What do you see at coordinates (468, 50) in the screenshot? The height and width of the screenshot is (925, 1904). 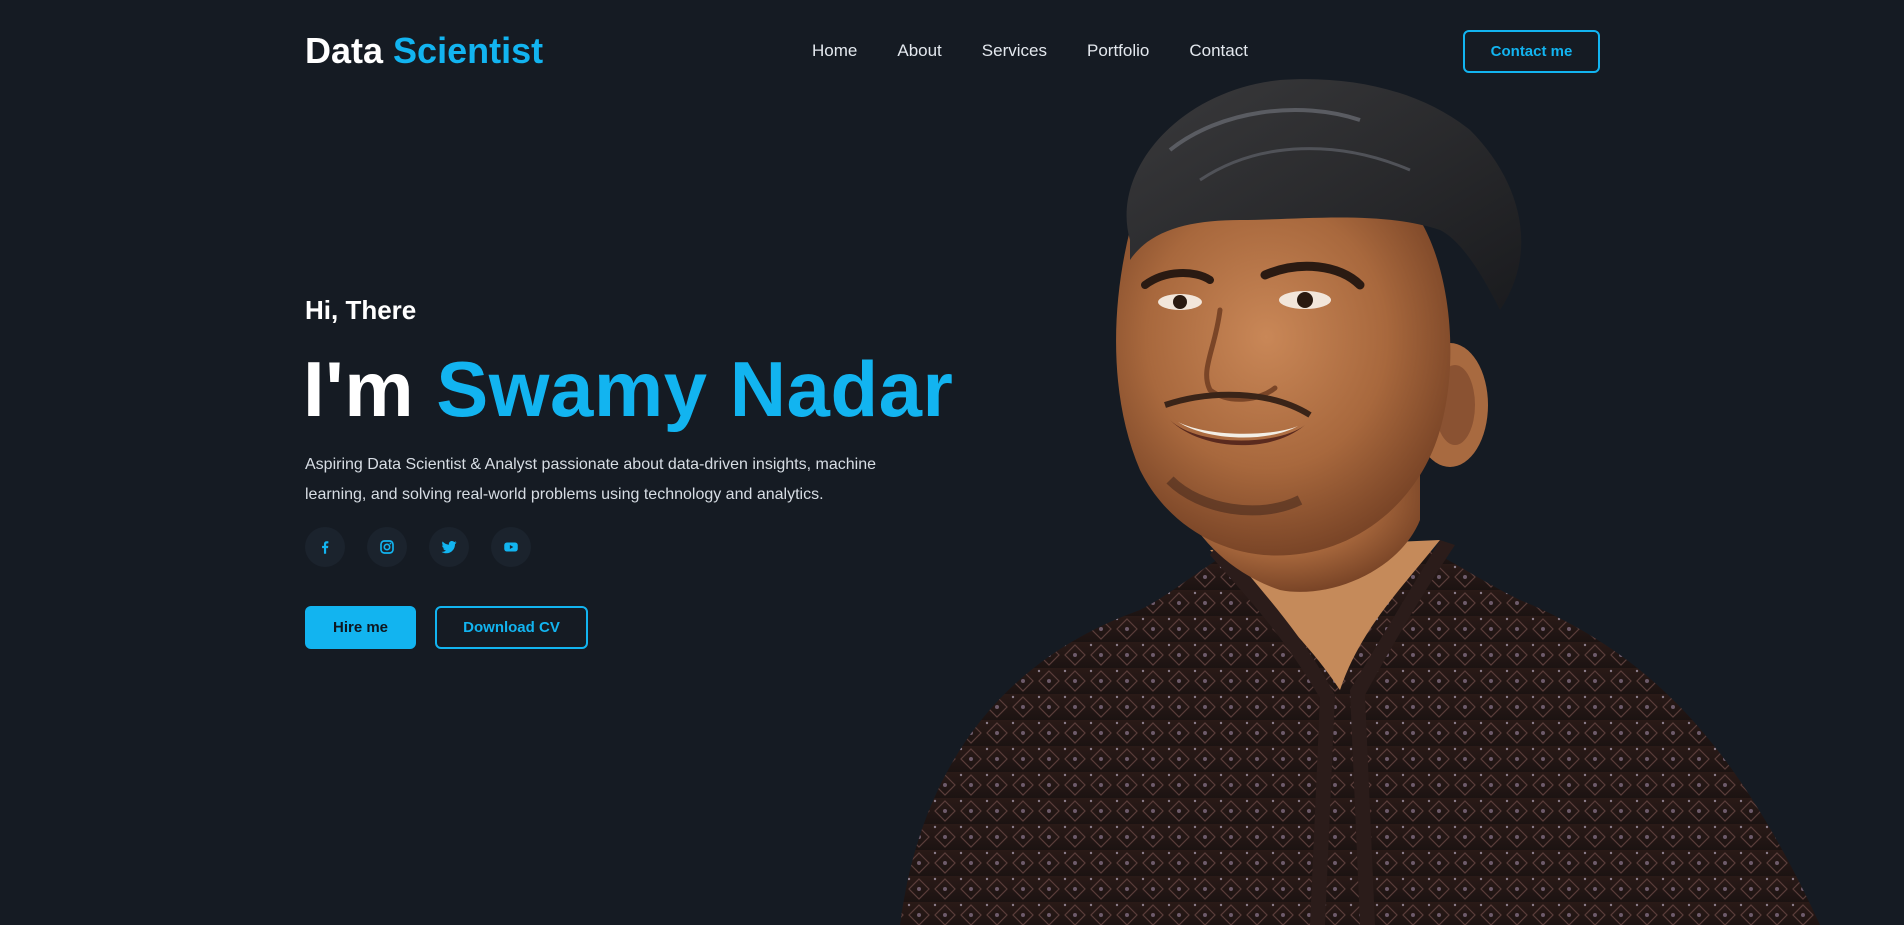 I see `logo-text-accent: Scientist` at bounding box center [468, 50].